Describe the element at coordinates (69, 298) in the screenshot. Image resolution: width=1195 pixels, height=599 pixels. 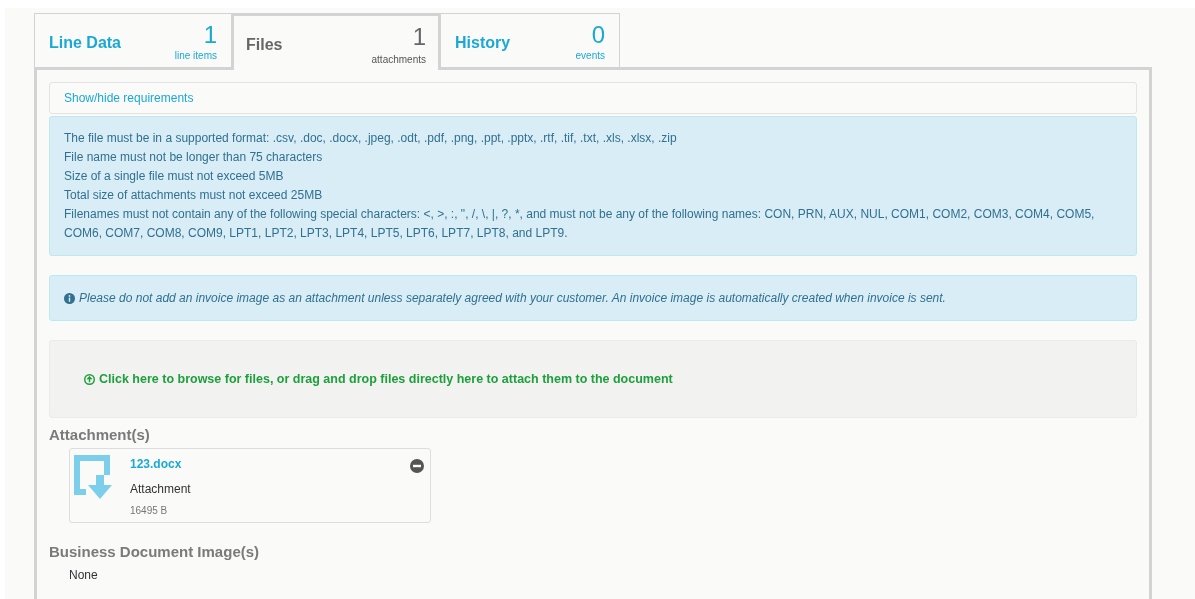
I see `info-icon` at that location.